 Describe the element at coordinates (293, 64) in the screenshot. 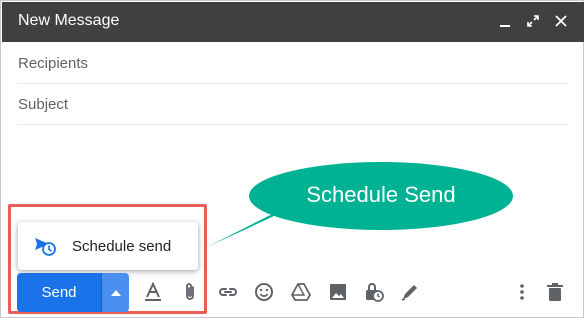

I see `recipients-field: Recipients` at that location.